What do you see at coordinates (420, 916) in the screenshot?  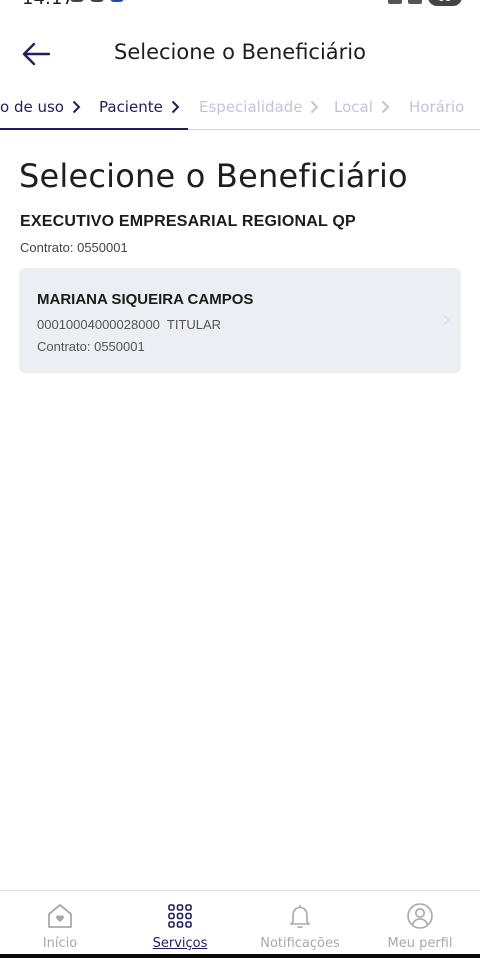 I see `user-circle-icon` at bounding box center [420, 916].